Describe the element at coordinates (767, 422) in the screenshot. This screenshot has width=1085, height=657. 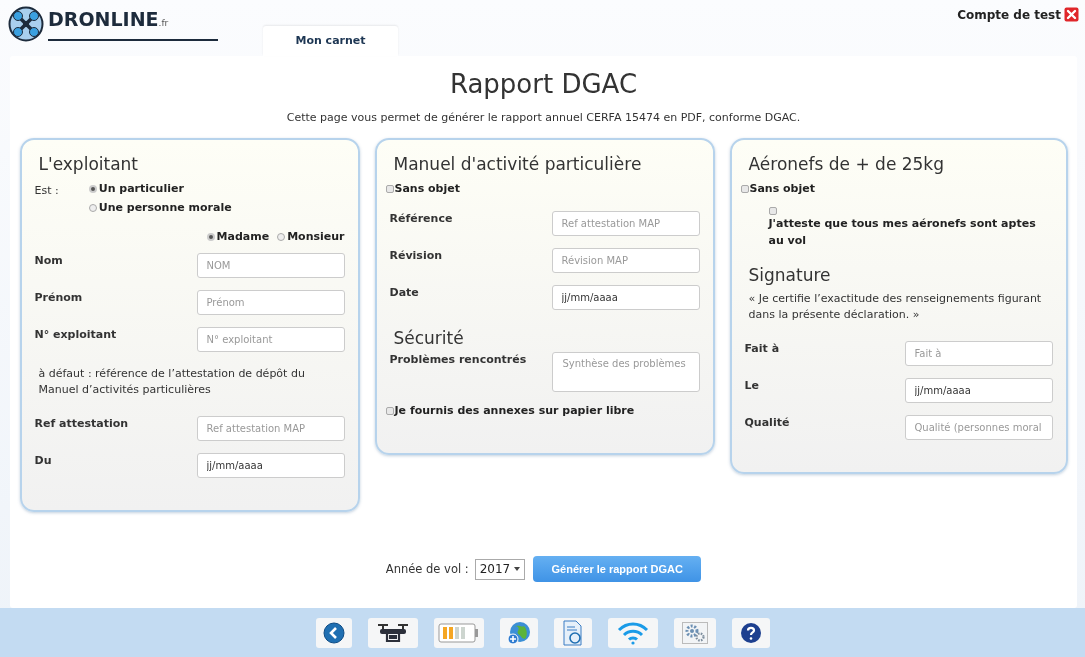
I see `field-label: Qualité` at that location.